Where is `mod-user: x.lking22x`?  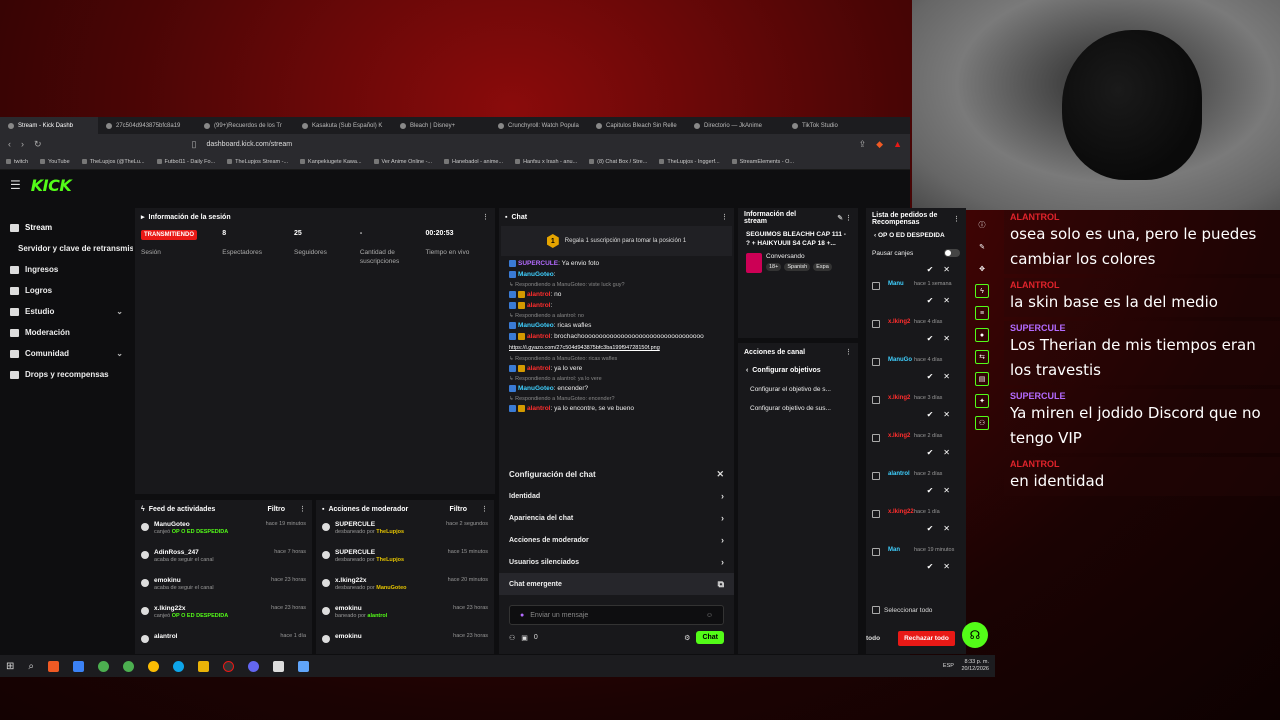
mod-user: x.lking22x is located at coordinates (371, 580).